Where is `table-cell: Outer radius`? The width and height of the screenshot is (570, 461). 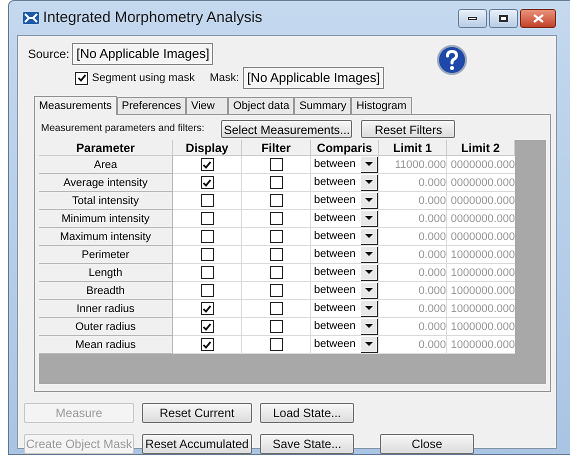
table-cell: Outer radius is located at coordinates (106, 327).